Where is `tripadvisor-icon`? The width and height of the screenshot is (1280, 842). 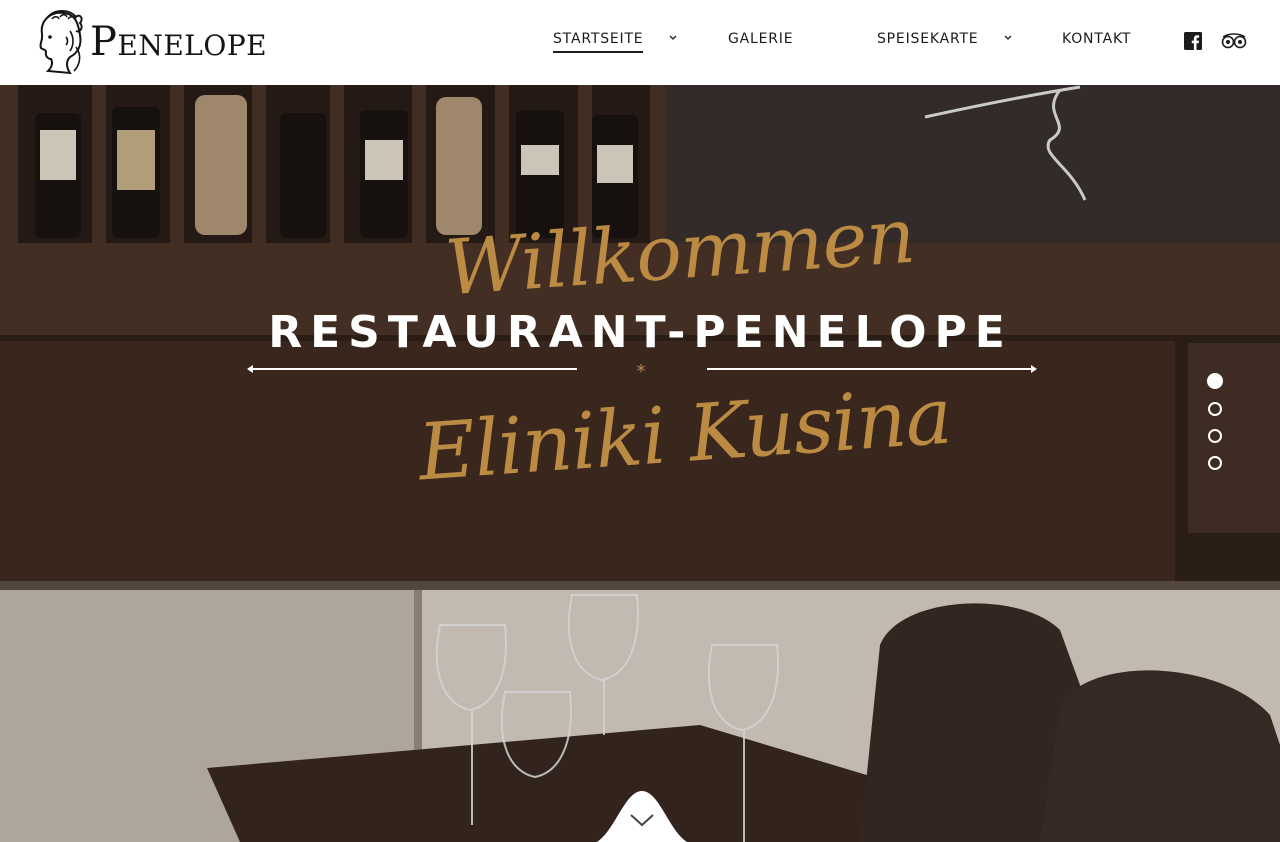
tripadvisor-icon is located at coordinates (1234, 41).